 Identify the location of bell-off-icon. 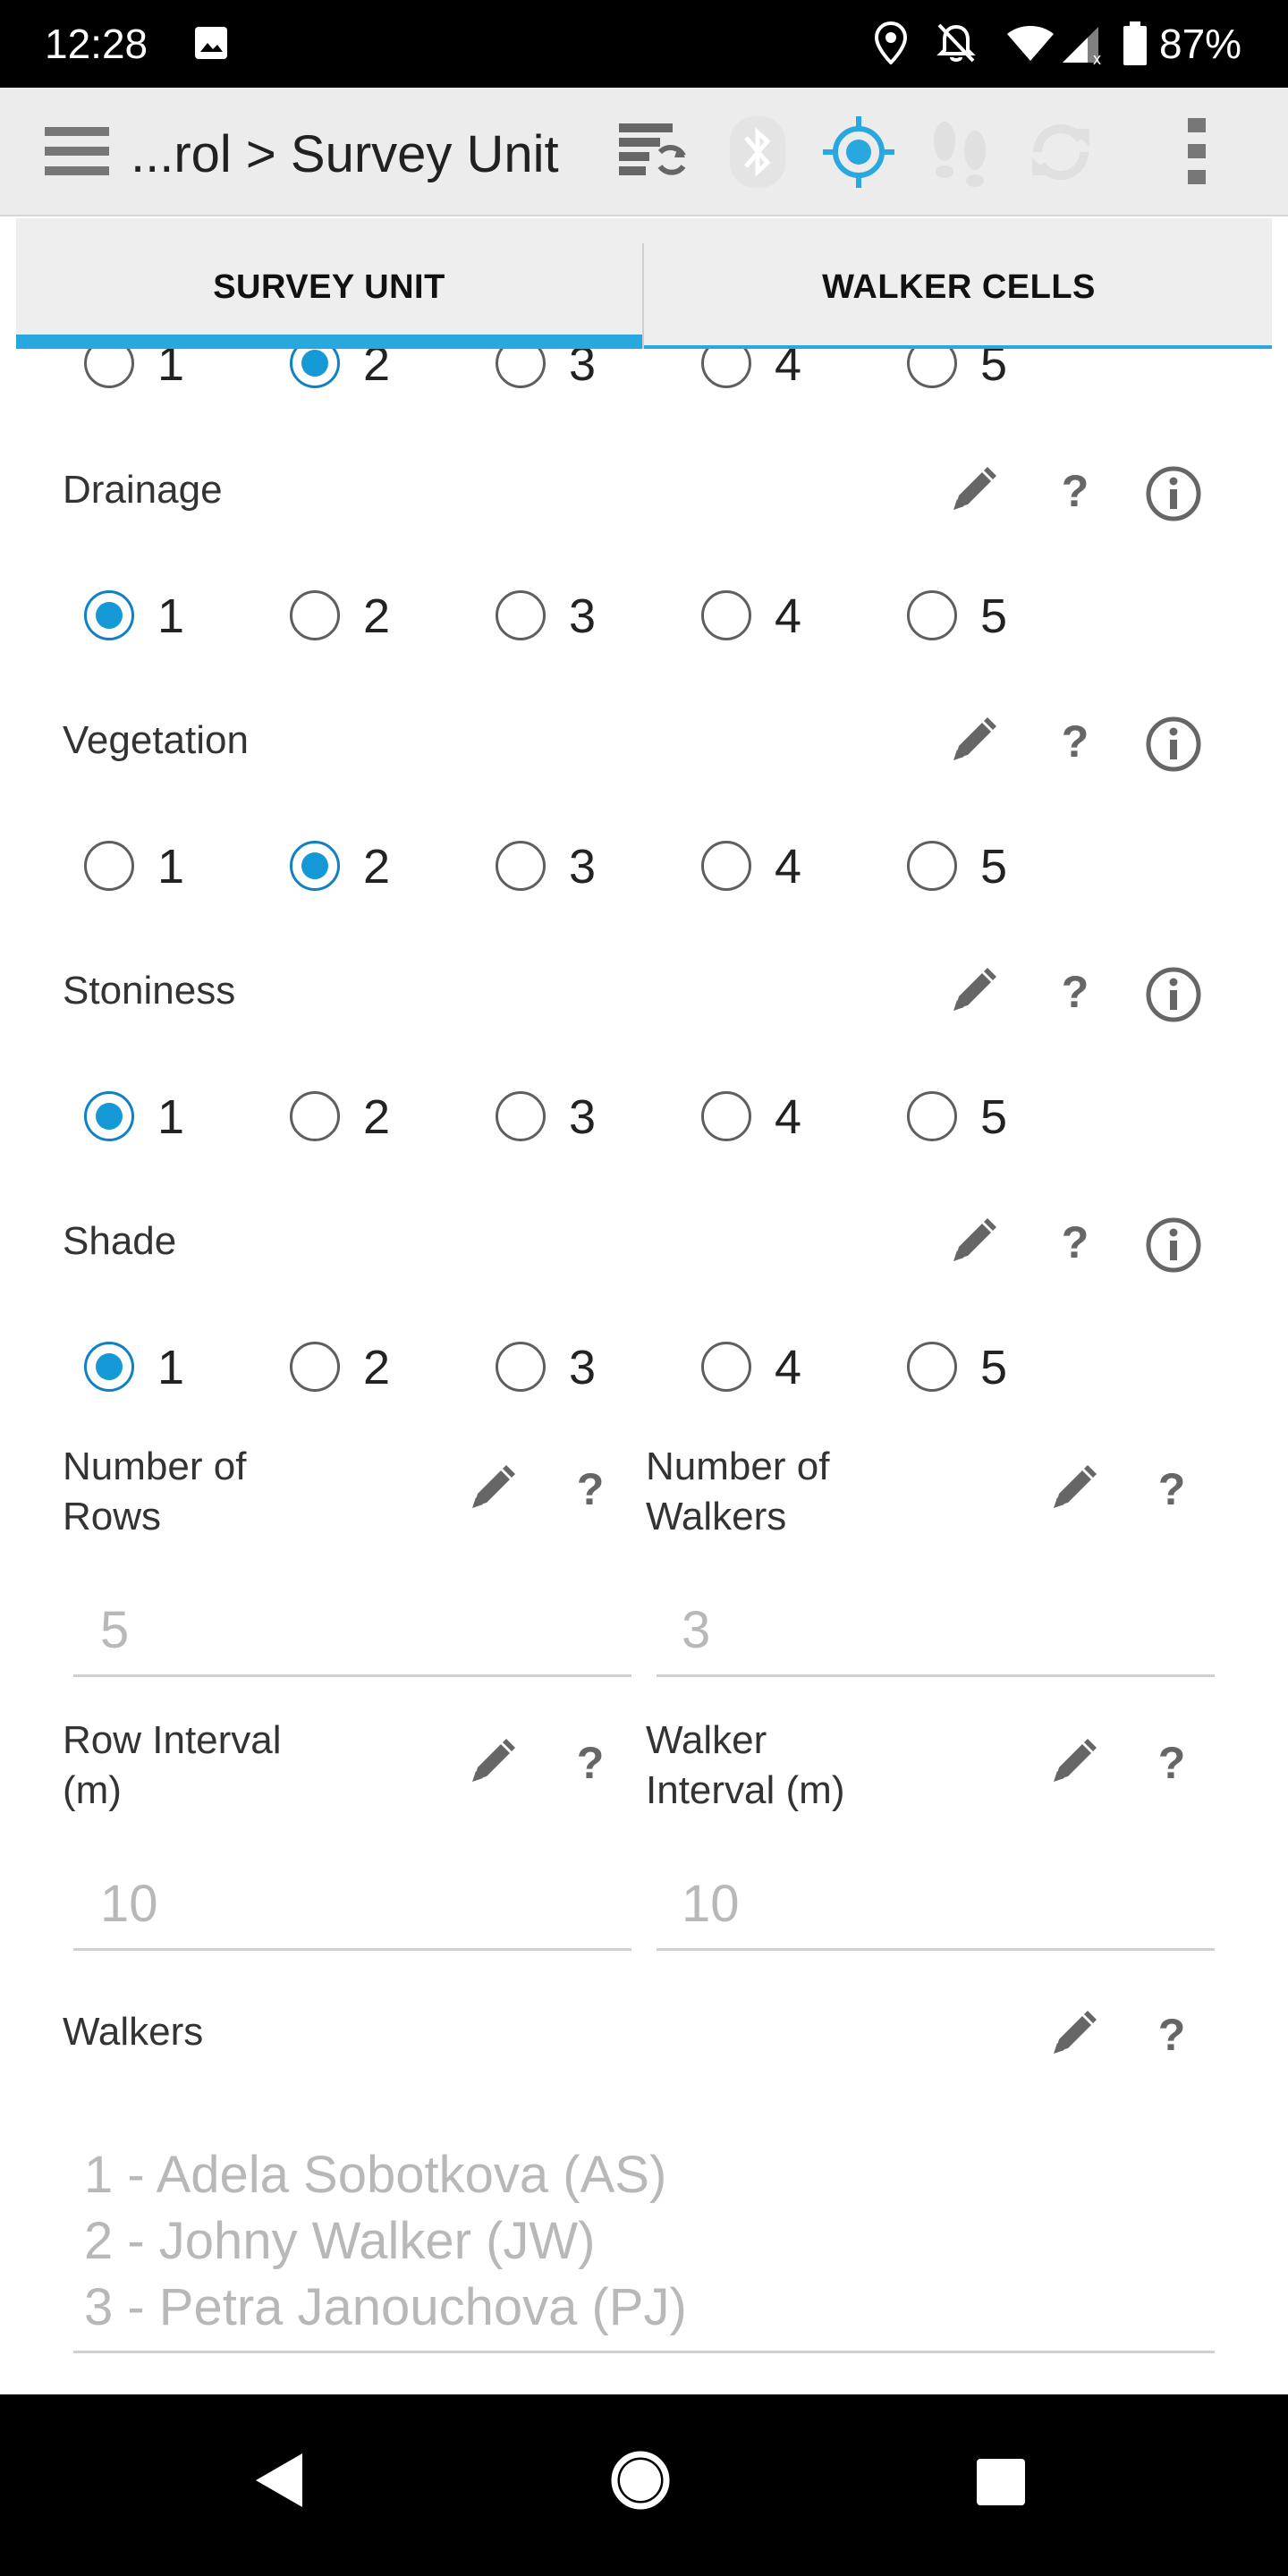
(956, 45).